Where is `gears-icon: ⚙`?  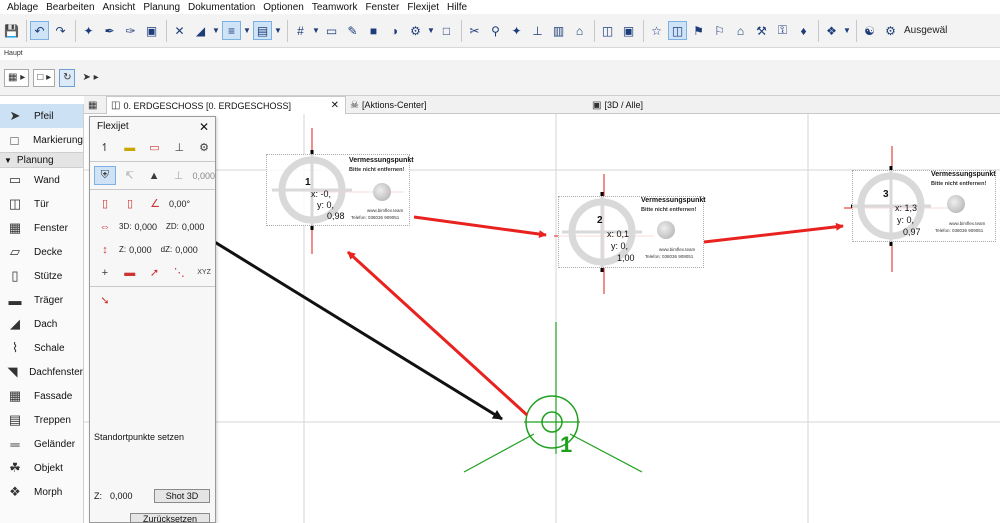
gears-icon: ⚙ is located at coordinates (890, 30).